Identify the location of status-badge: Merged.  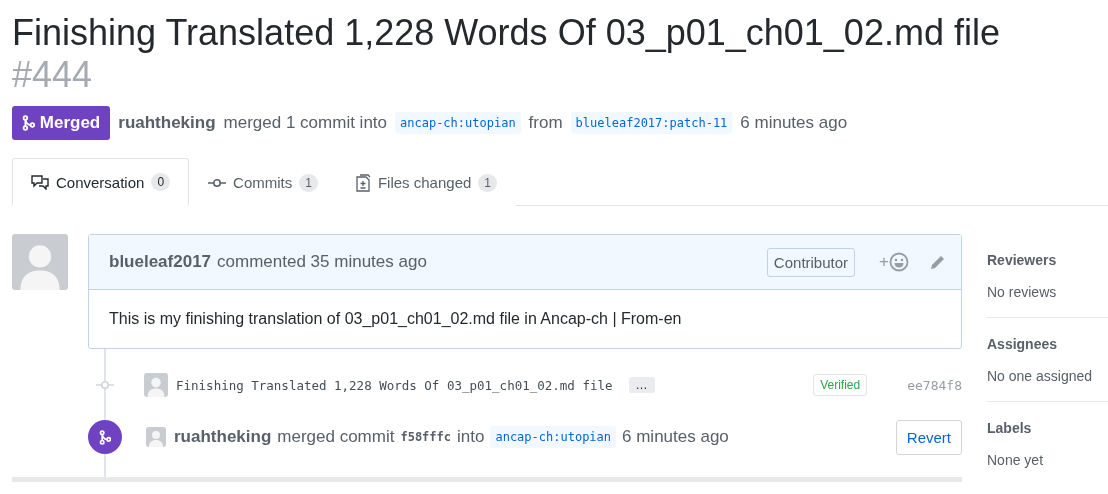
(61, 123).